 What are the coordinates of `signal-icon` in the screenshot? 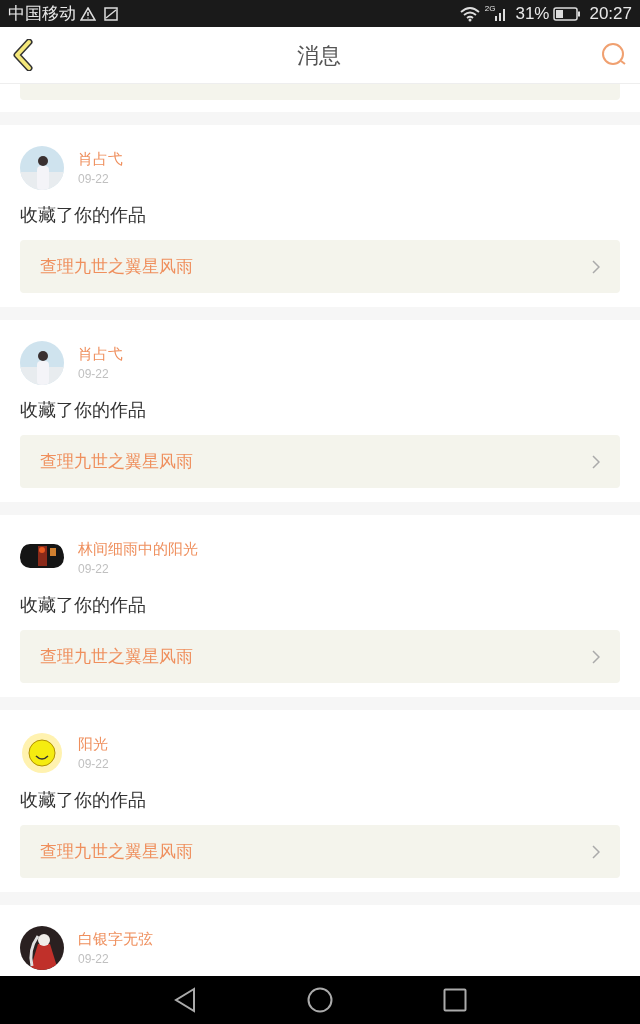 It's located at (501, 13).